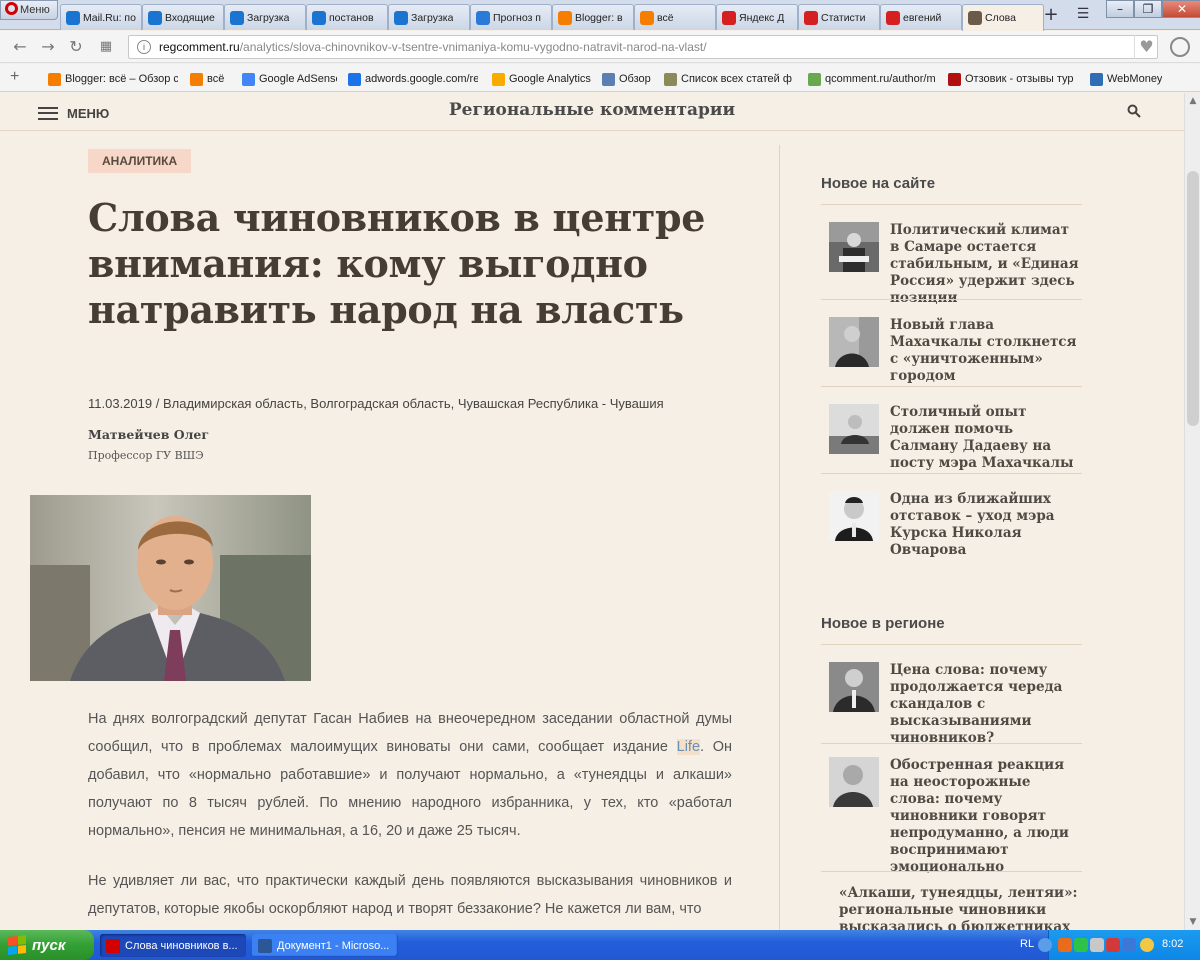 This screenshot has width=1200, height=960. I want to click on bookmark-item: Отзовик - отзывы тур, so click(1011, 79).